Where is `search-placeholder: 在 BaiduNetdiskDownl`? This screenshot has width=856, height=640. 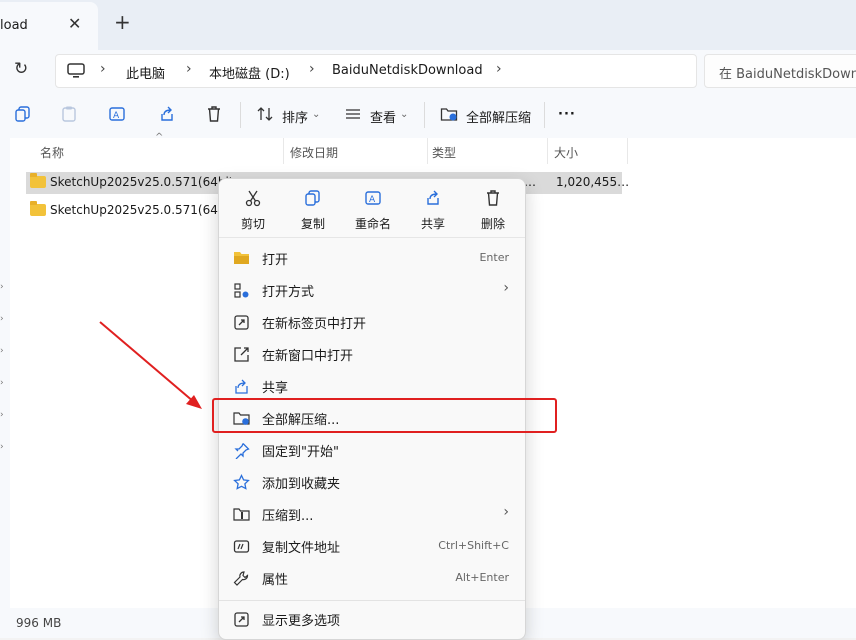
search-placeholder: 在 BaiduNetdiskDownl is located at coordinates (787, 74).